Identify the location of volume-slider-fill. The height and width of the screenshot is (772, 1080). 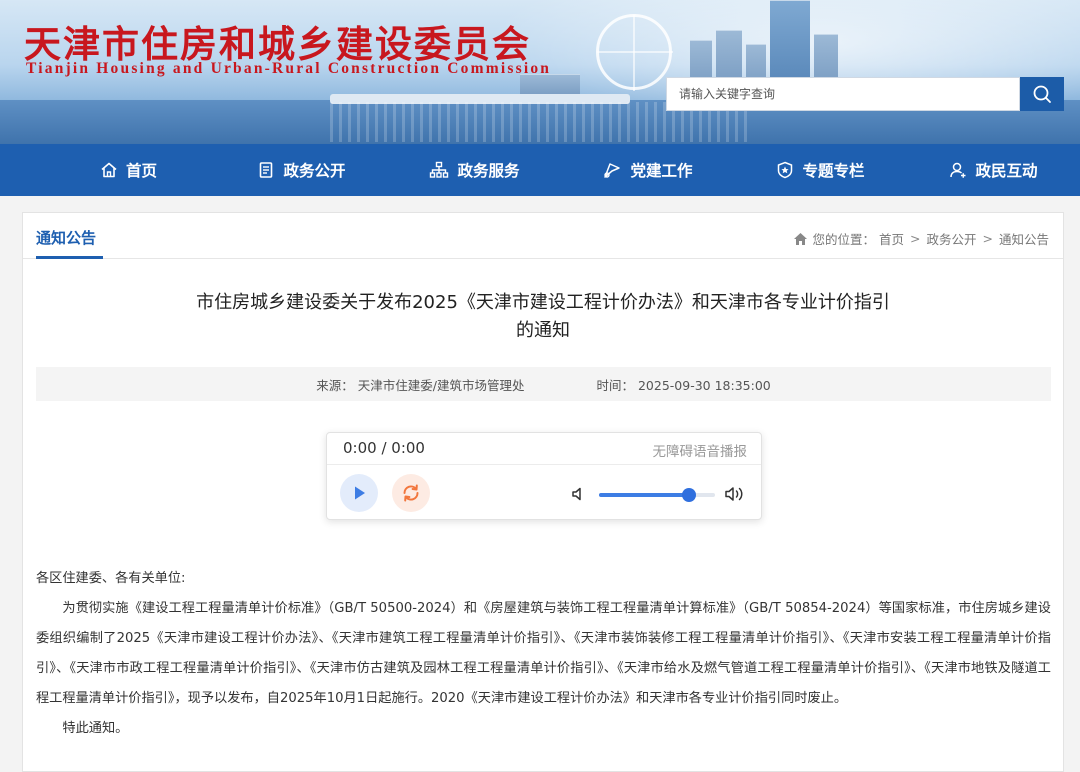
(644, 495).